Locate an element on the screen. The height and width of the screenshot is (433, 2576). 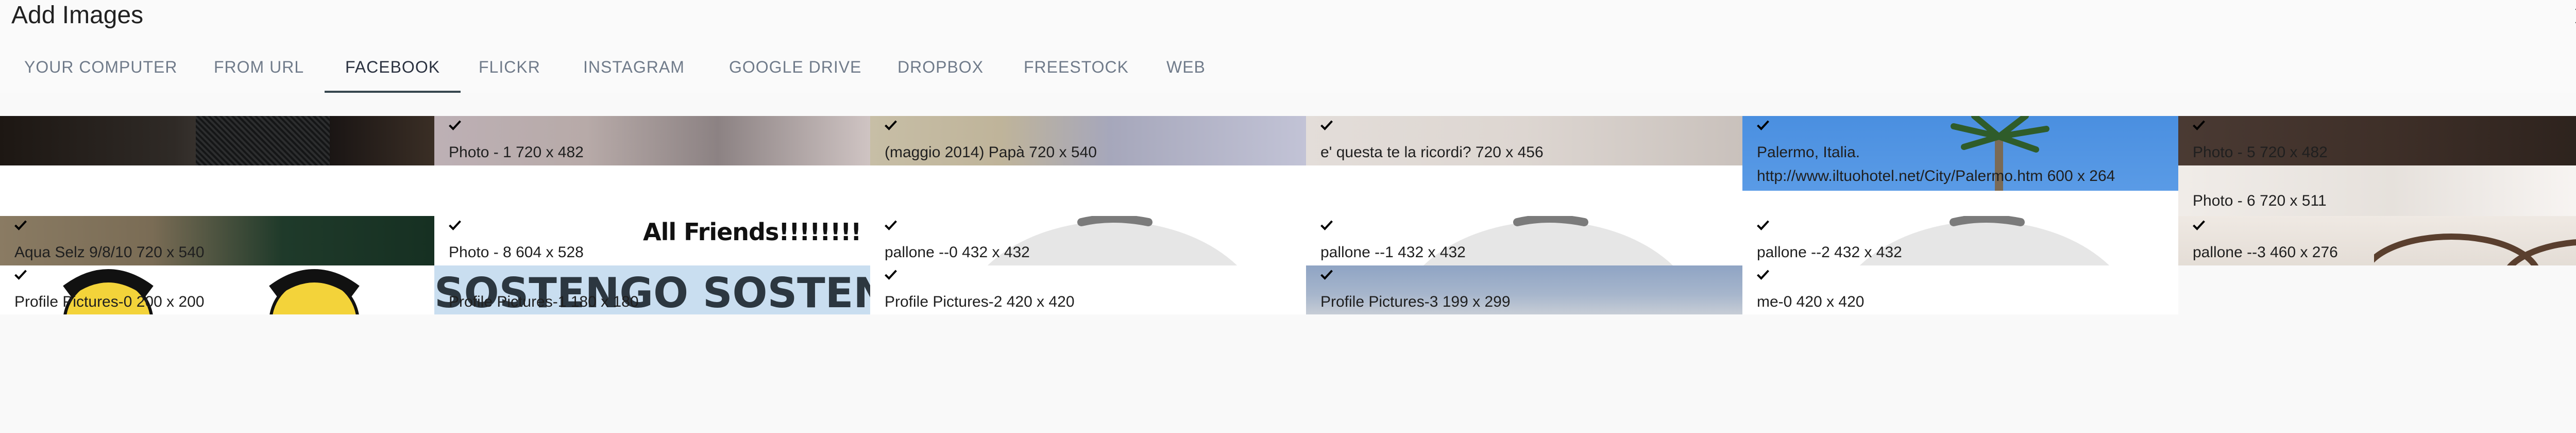
cup-image is located at coordinates (2475, 249).